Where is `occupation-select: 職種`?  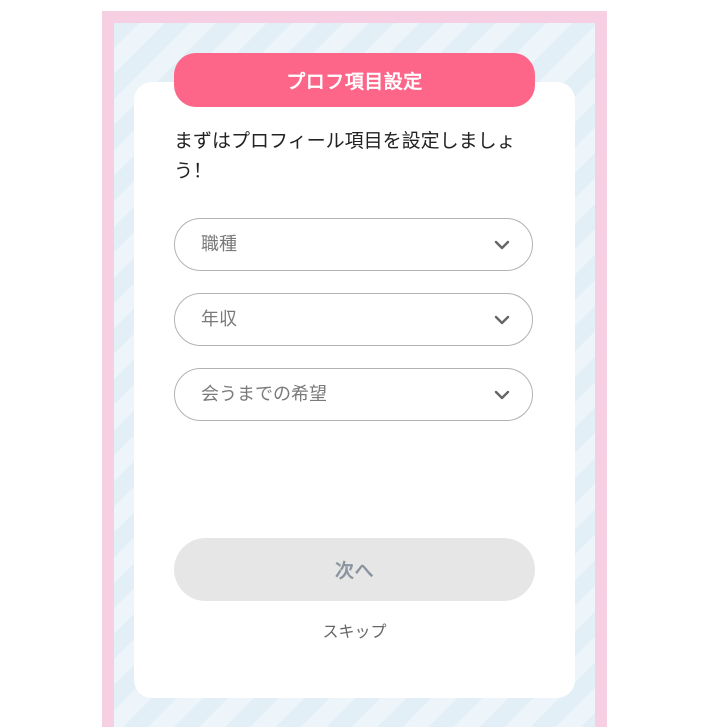 occupation-select: 職種 is located at coordinates (353, 244).